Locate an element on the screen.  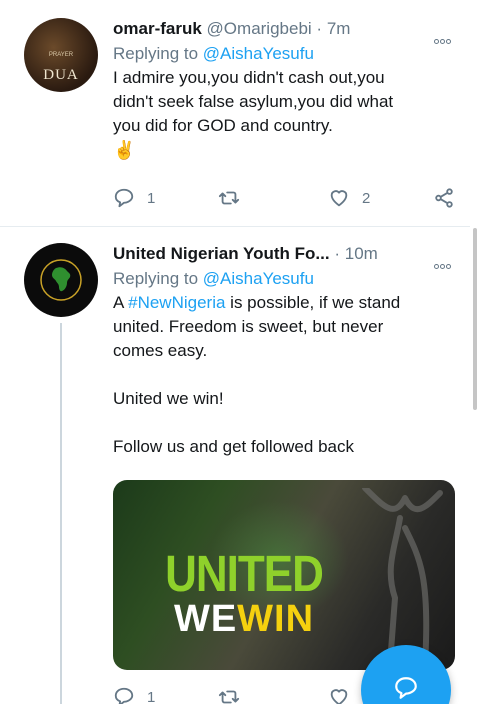
scrollbar is located at coordinates (475, 319).